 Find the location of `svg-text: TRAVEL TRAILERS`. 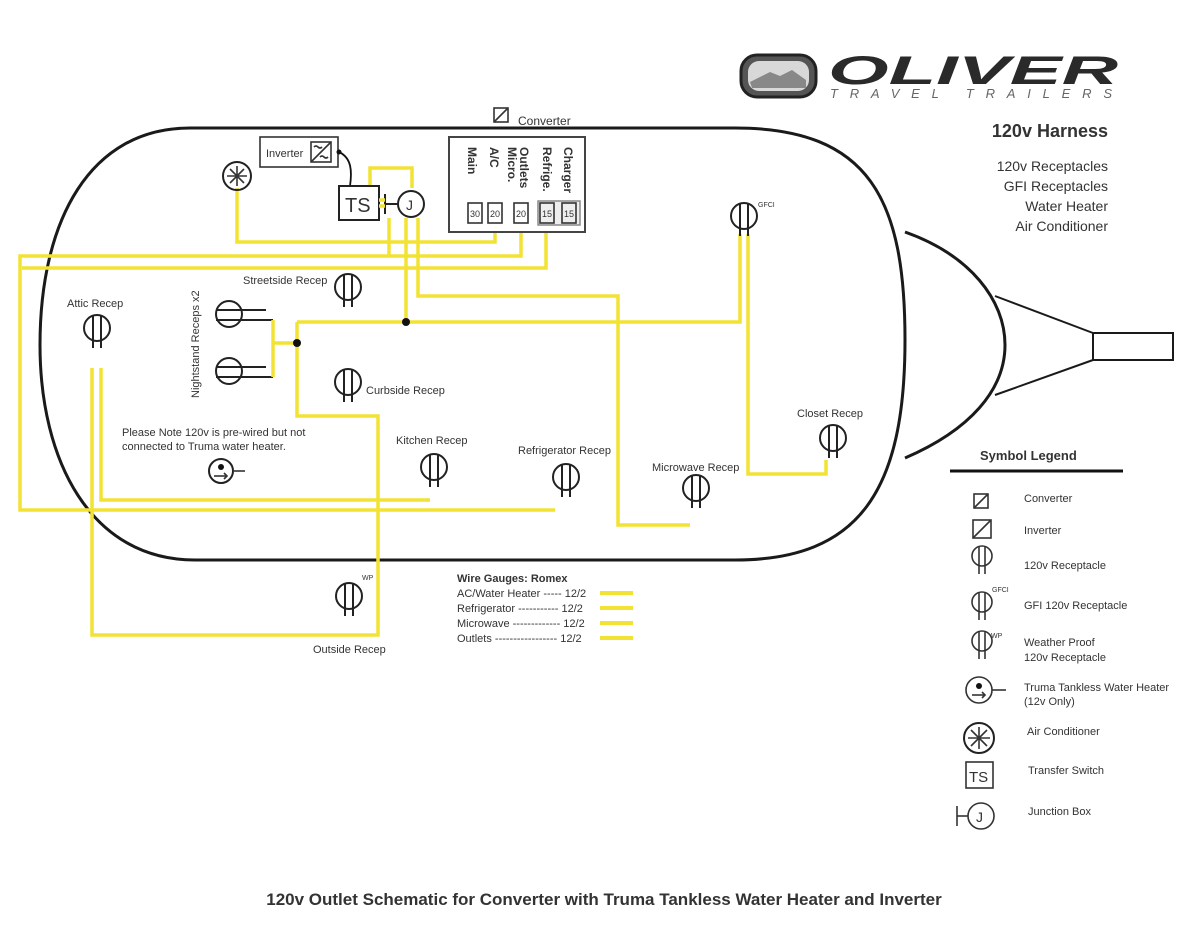

svg-text: TRAVEL TRAILERS is located at coordinates (971, 93).